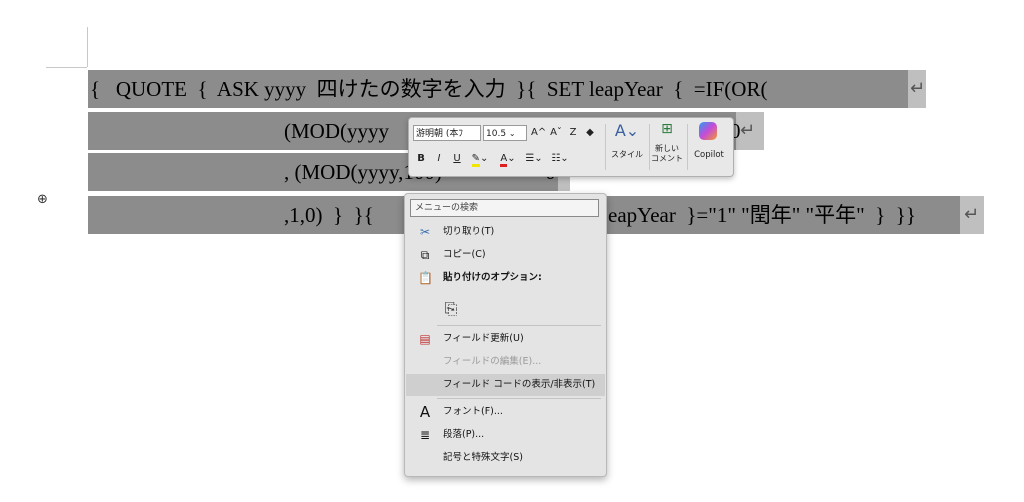  I want to click on menu-item-copy: ⧉ コピー(C), so click(505, 255).